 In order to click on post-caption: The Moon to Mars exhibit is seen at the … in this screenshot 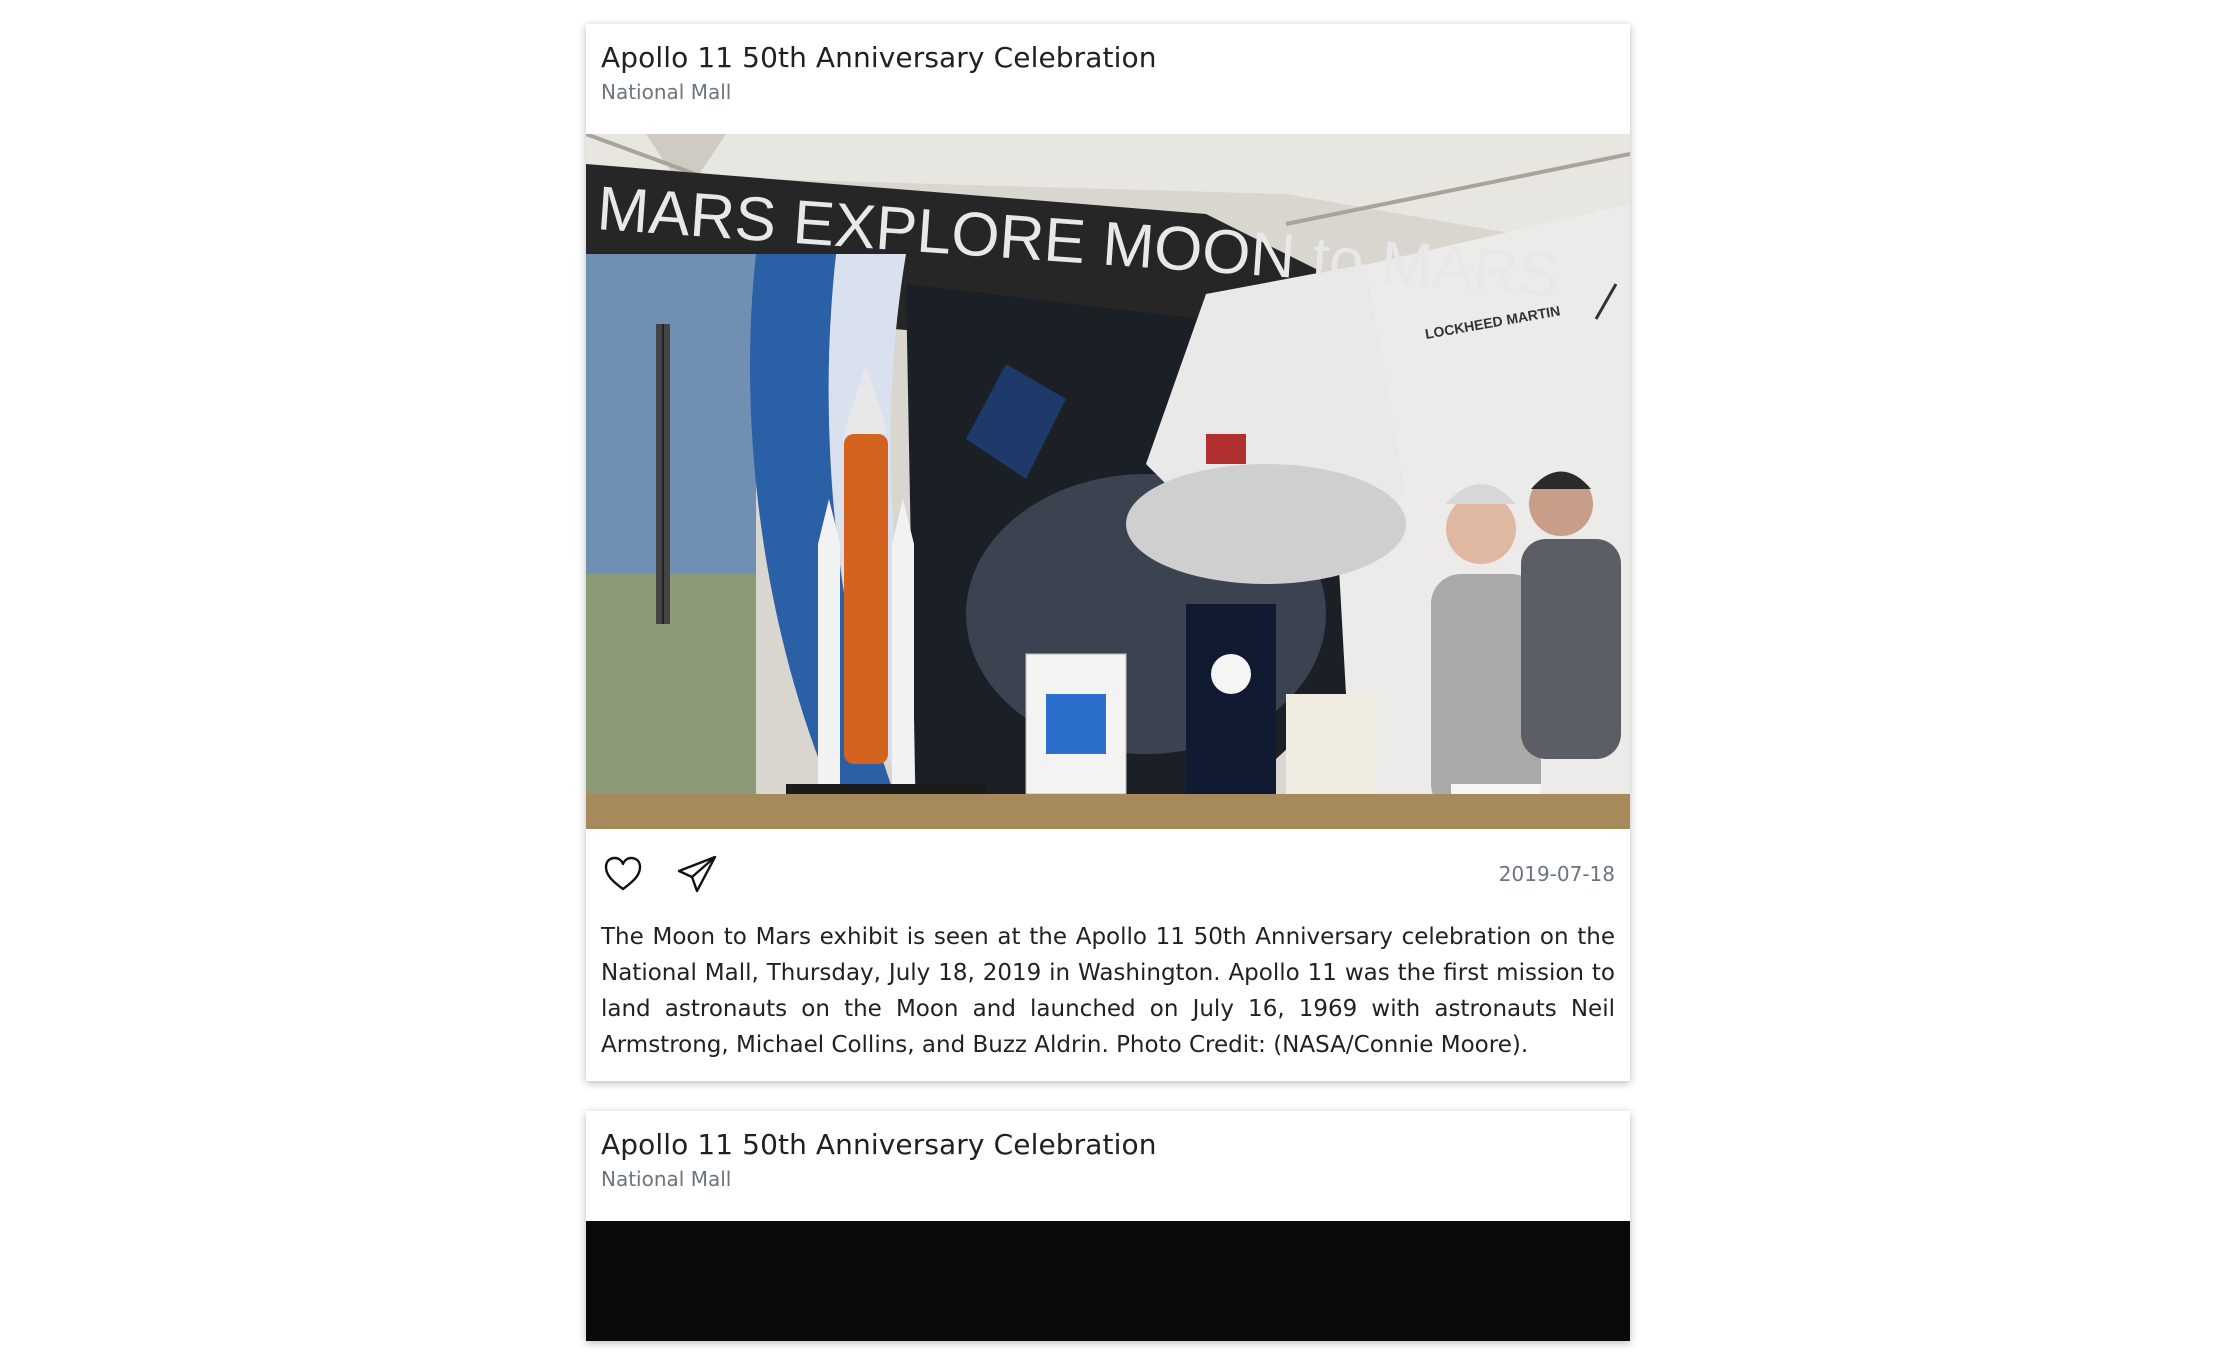, I will do `click(1108, 991)`.